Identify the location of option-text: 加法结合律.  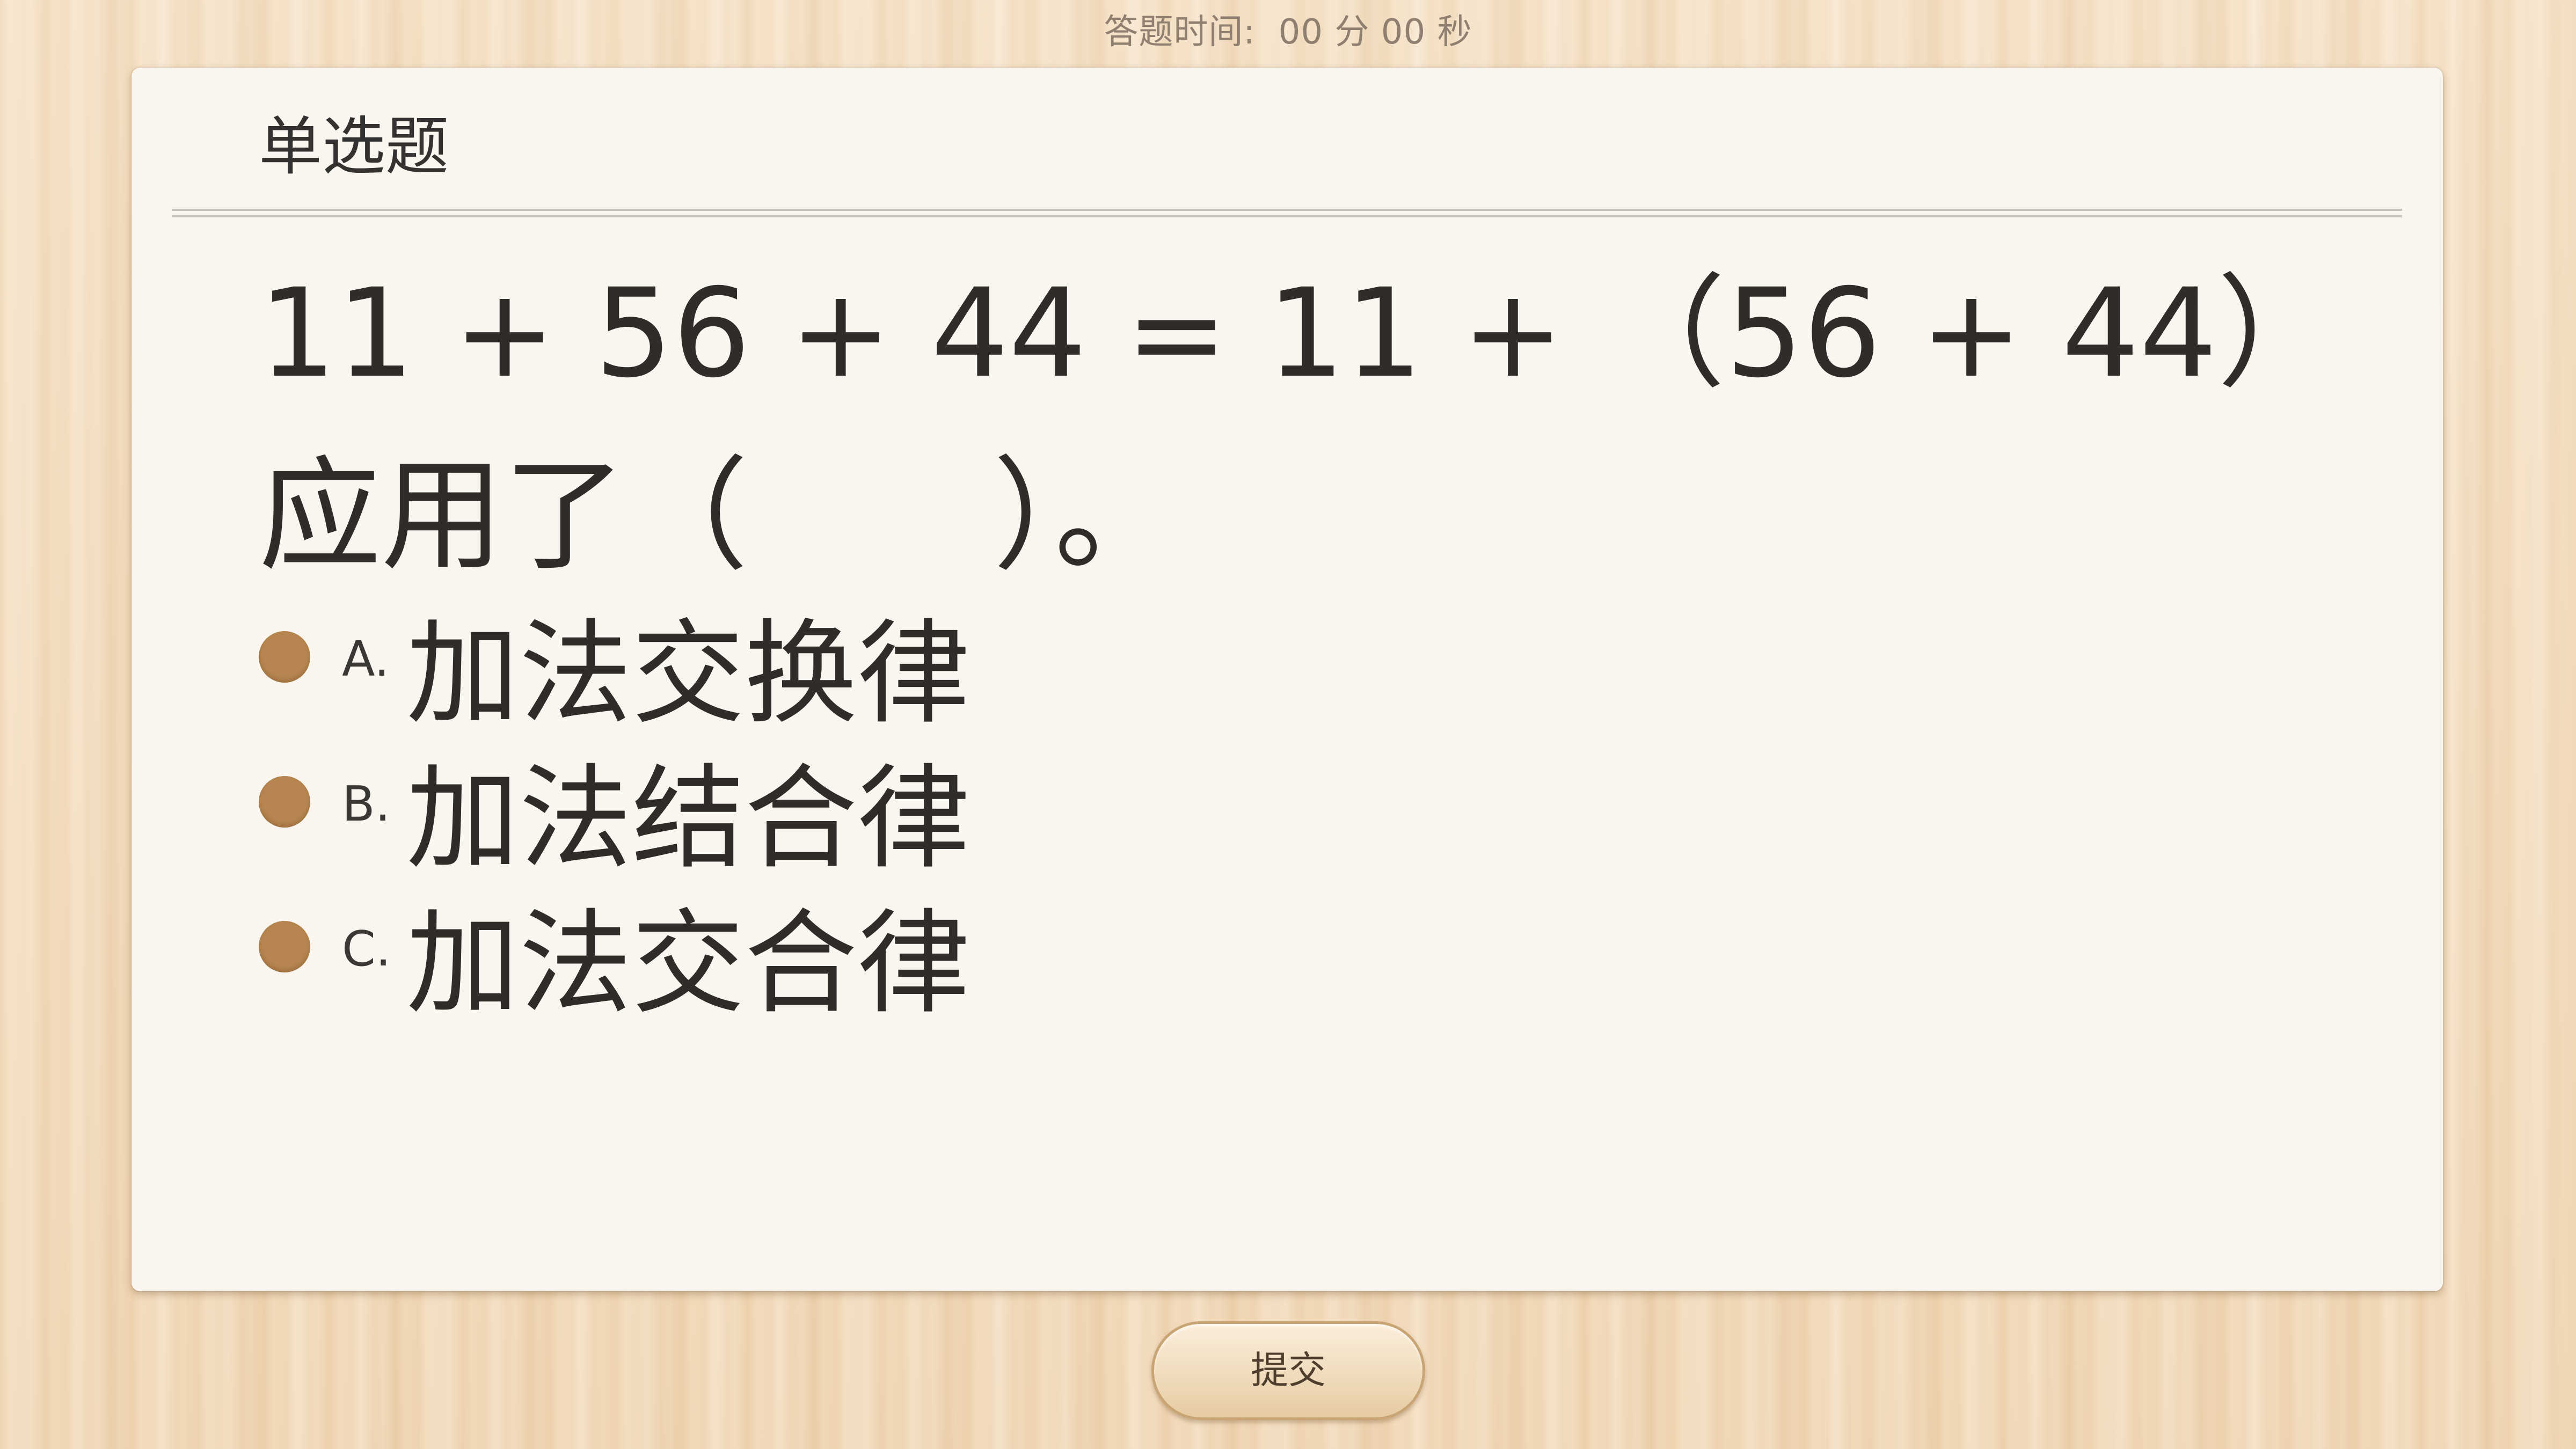
(688, 818).